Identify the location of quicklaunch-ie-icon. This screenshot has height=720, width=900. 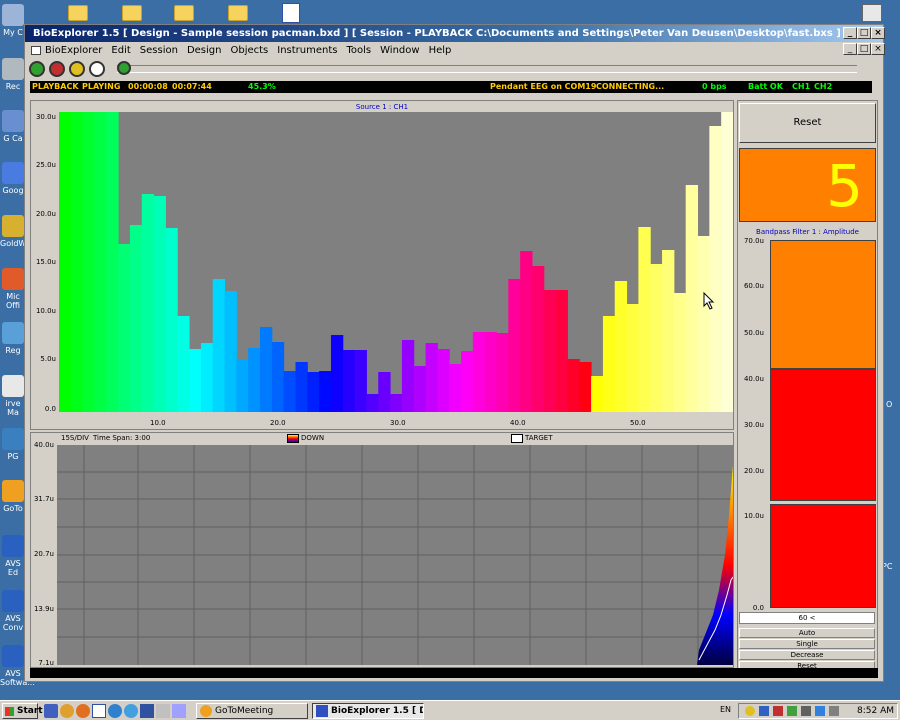
(115, 711).